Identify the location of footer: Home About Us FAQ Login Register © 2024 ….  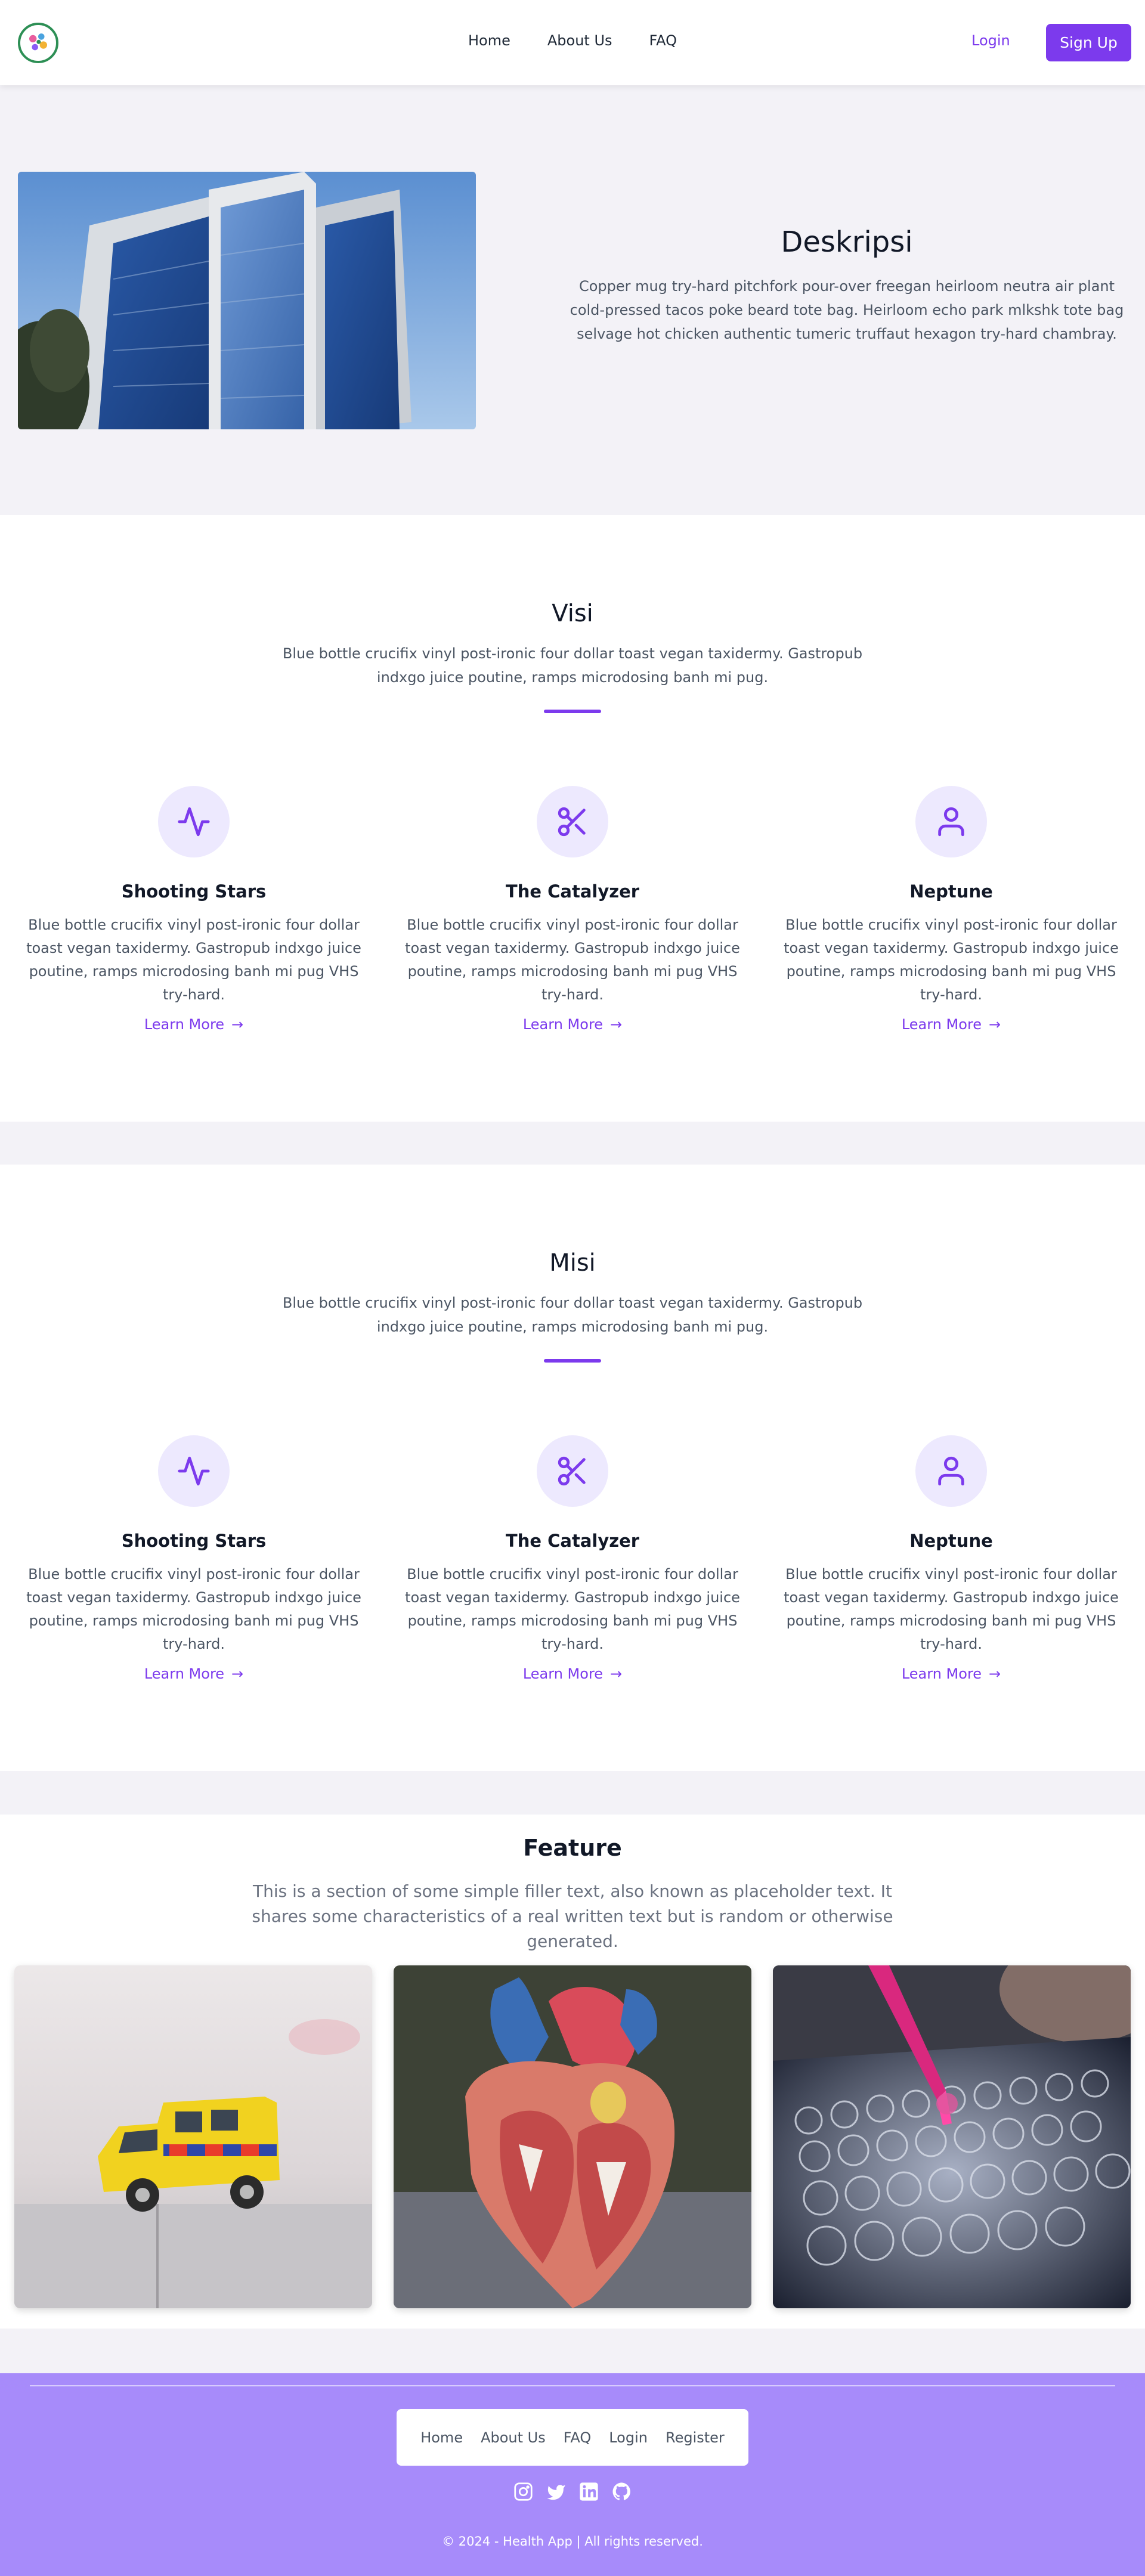
(572, 2474).